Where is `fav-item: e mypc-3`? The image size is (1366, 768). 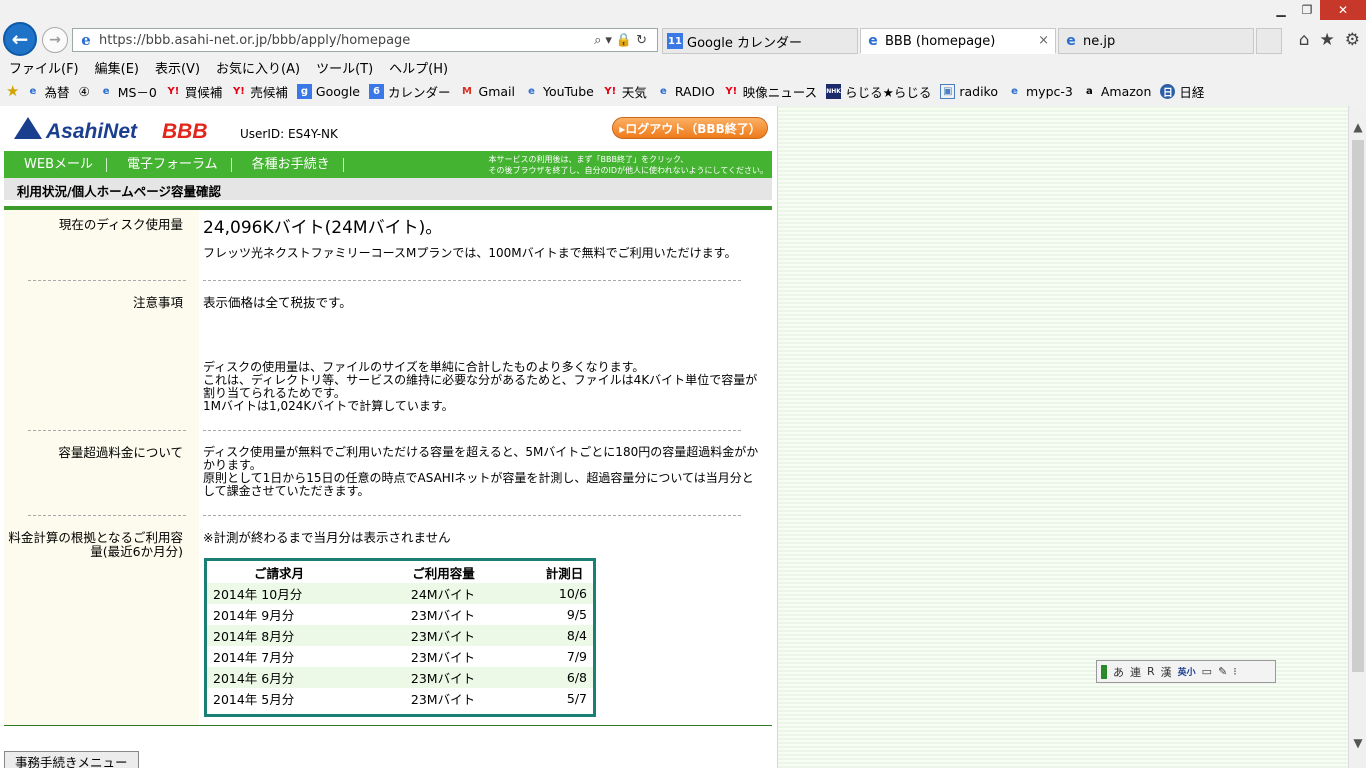
fav-item: e mypc-3 is located at coordinates (1040, 91).